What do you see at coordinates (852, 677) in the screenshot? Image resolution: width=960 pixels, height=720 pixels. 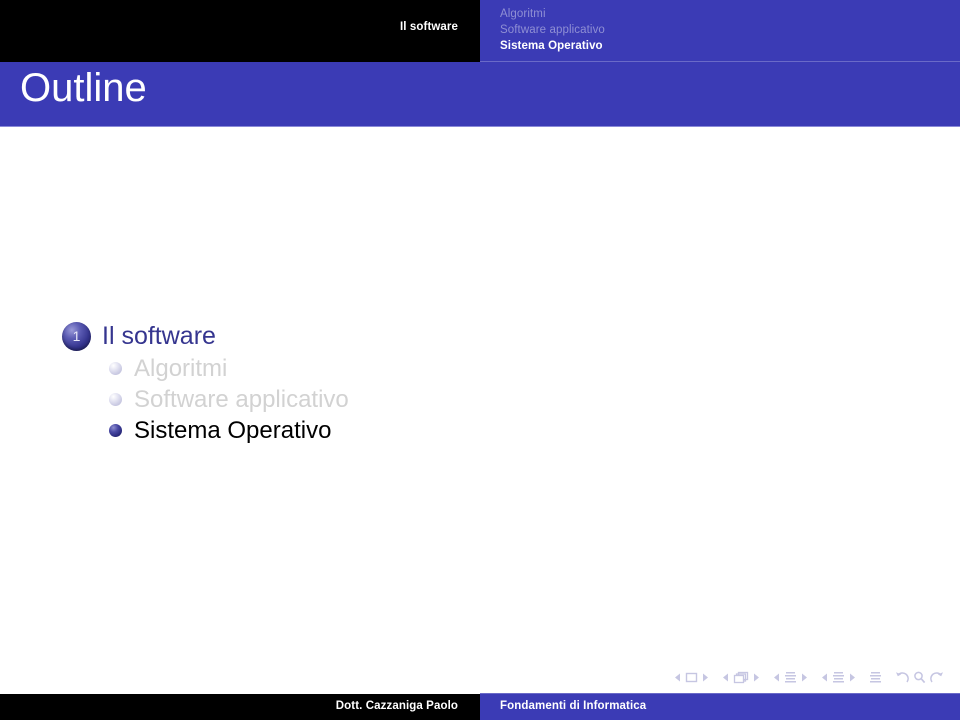 I see `section-next-icon` at bounding box center [852, 677].